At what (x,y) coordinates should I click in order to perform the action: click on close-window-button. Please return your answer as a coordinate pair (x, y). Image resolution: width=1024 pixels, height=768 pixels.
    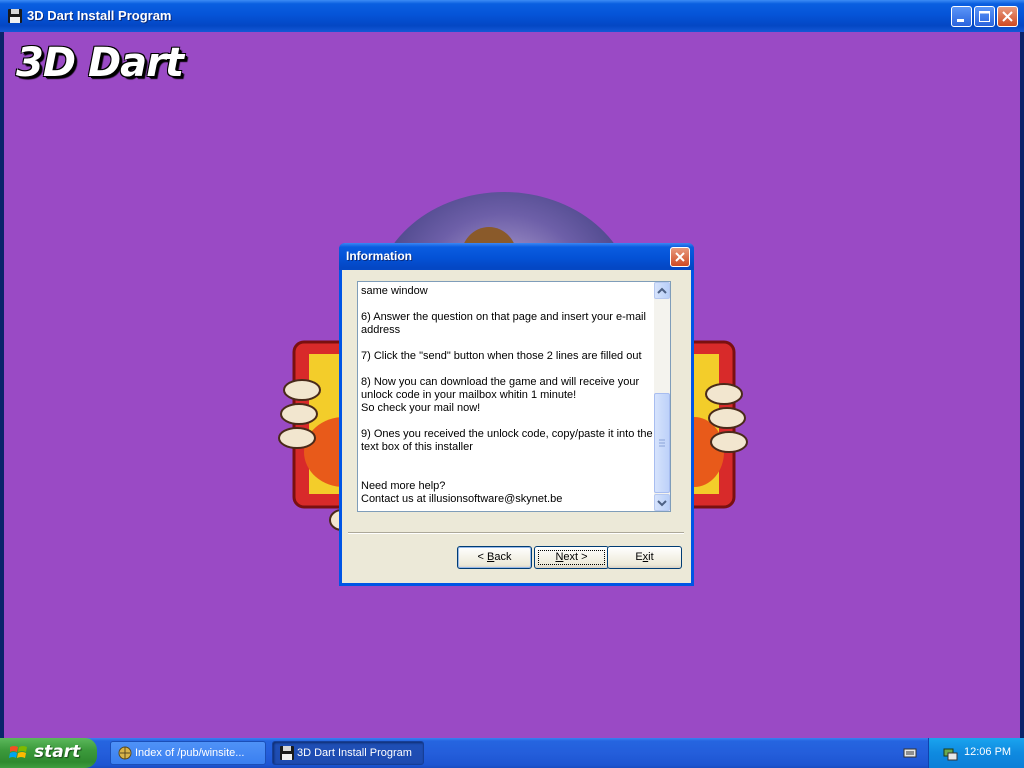
    Looking at the image, I should click on (1007, 16).